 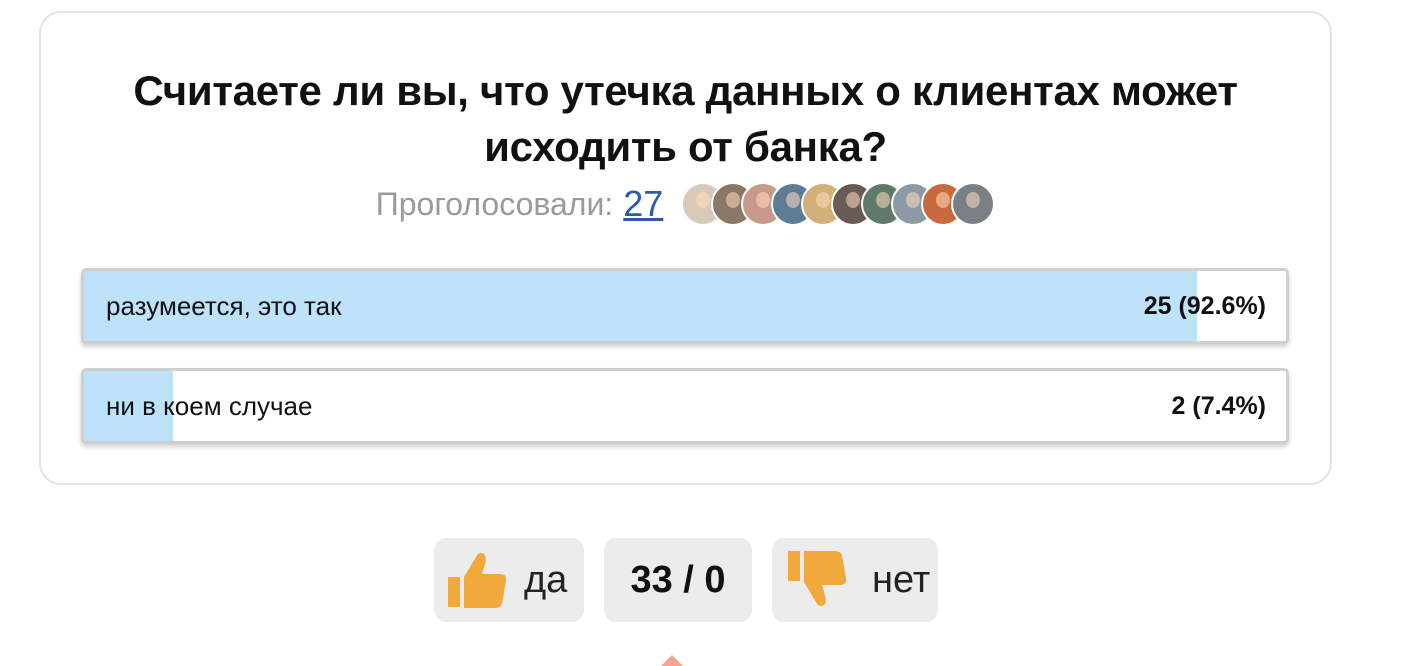 What do you see at coordinates (901, 579) in the screenshot?
I see `vote-no-label: нет` at bounding box center [901, 579].